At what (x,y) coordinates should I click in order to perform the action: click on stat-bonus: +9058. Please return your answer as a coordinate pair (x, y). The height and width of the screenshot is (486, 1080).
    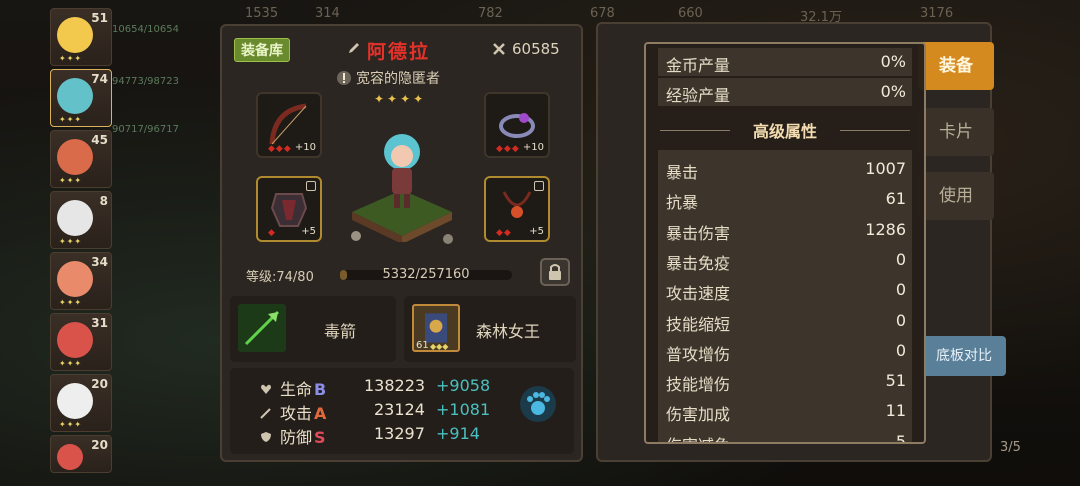
    Looking at the image, I should click on (463, 385).